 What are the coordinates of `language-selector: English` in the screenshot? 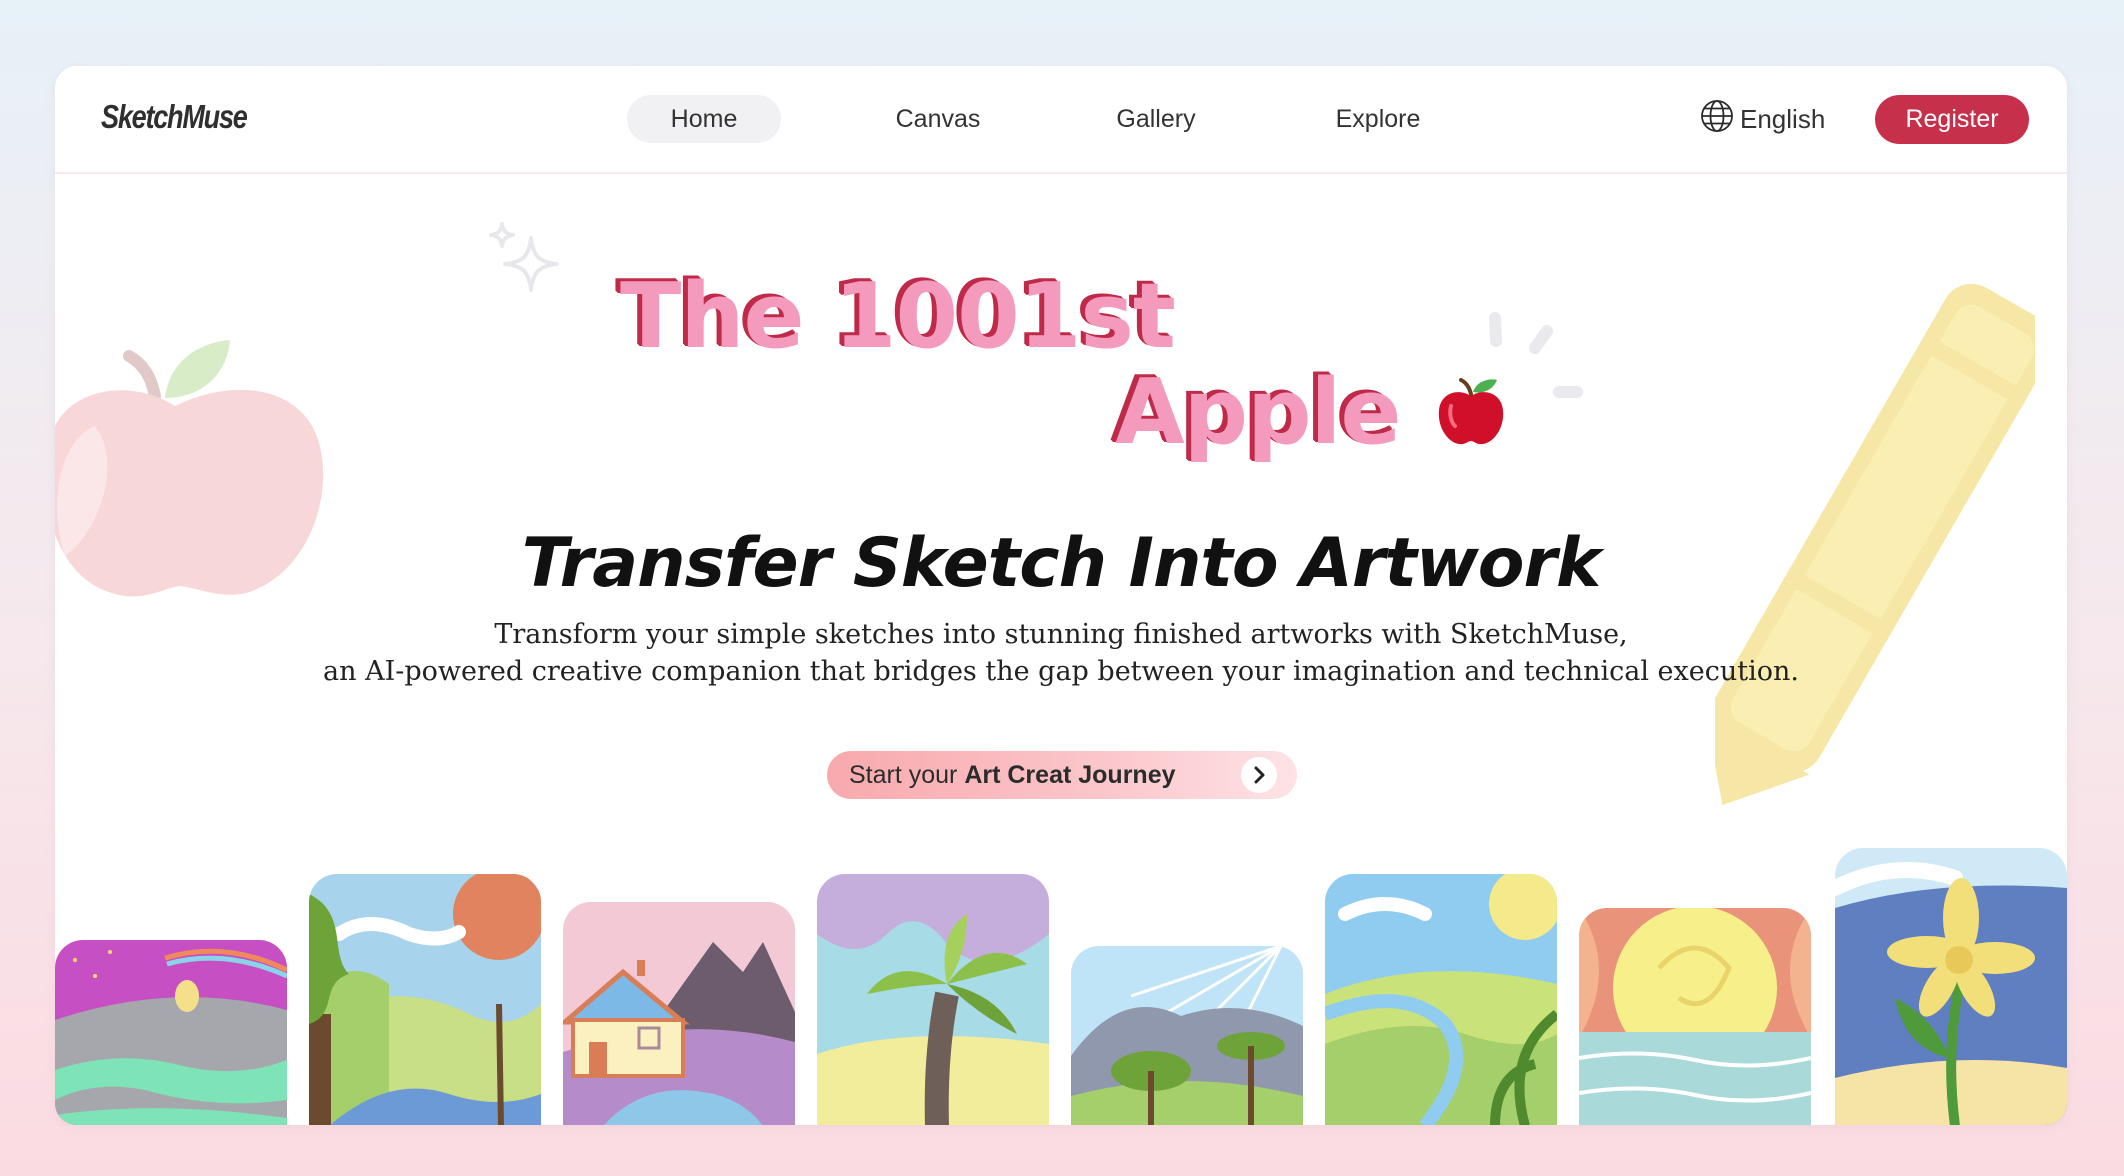 It's located at (1762, 119).